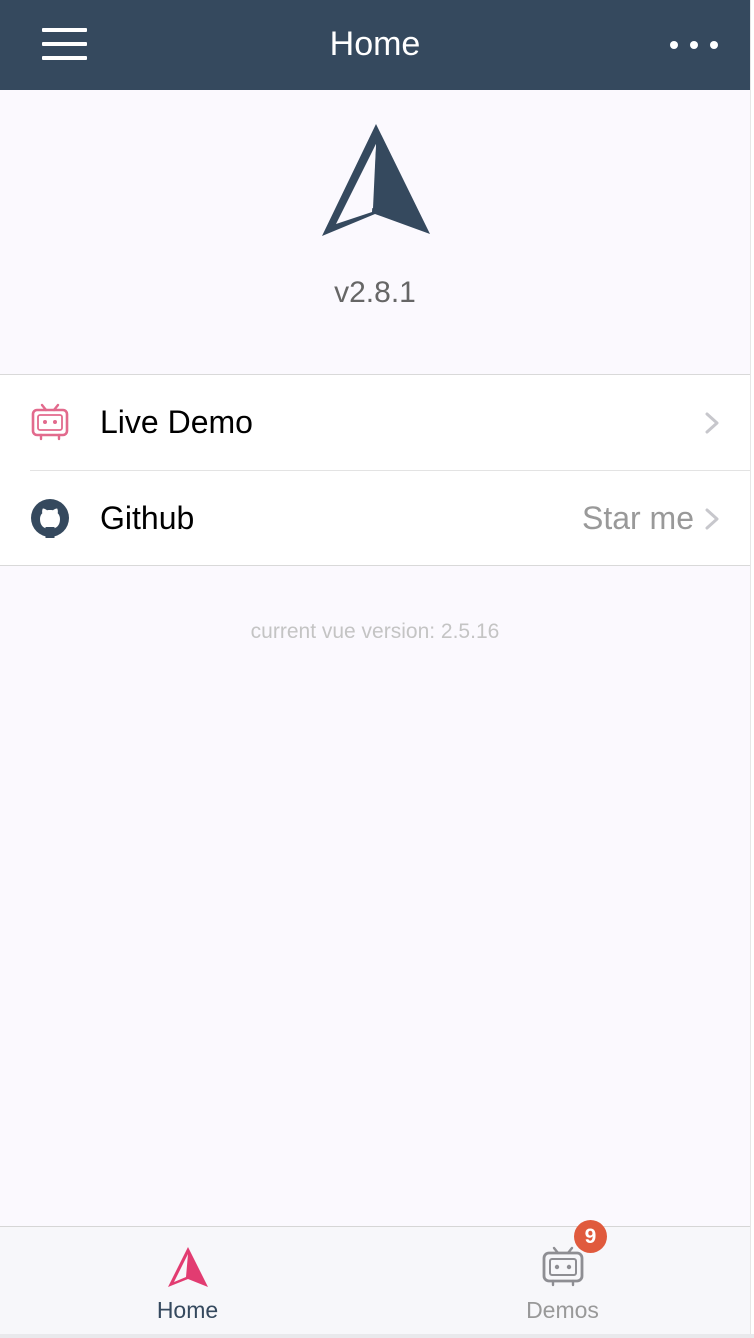  What do you see at coordinates (375, 631) in the screenshot?
I see `vue-version-note: current vue version: 2.5.16` at bounding box center [375, 631].